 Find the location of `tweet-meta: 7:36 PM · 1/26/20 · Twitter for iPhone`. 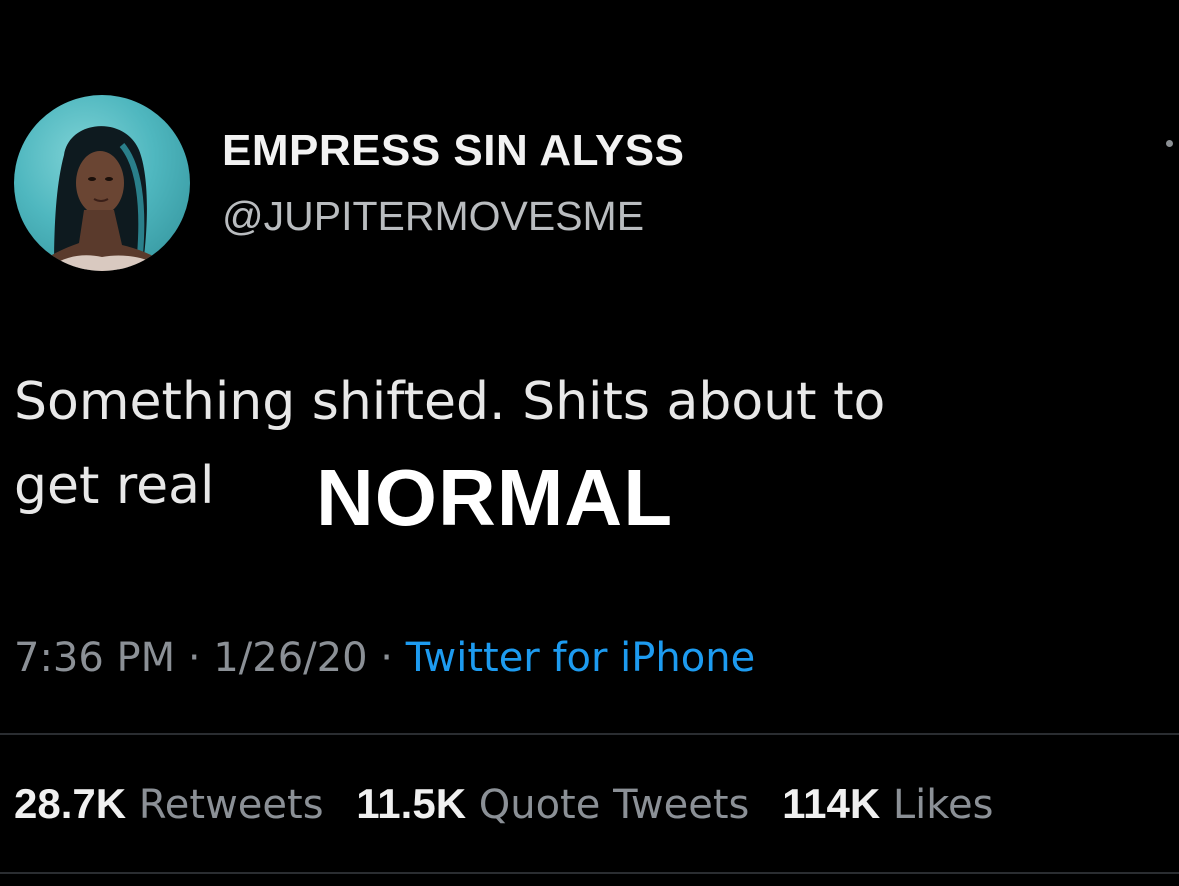

tweet-meta: 7:36 PM · 1/26/20 · Twitter for iPhone is located at coordinates (384, 658).